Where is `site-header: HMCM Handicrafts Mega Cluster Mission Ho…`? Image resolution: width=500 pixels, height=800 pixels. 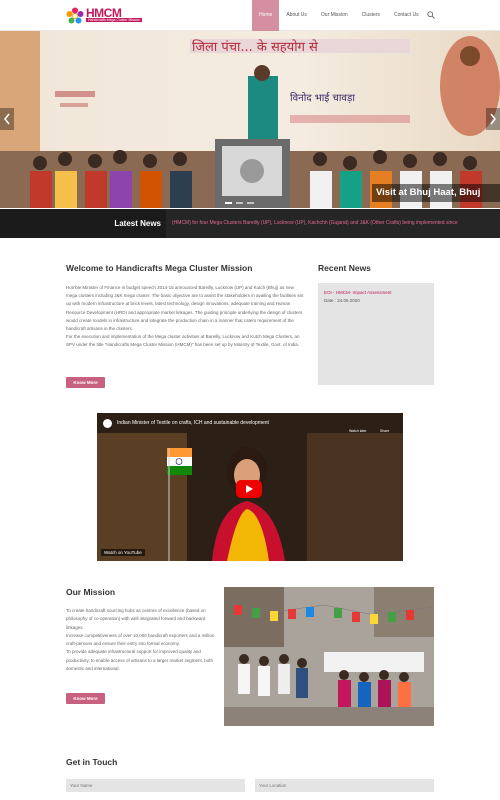
site-header: HMCM Handicrafts Mega Cluster Mission Ho… is located at coordinates (250, 15).